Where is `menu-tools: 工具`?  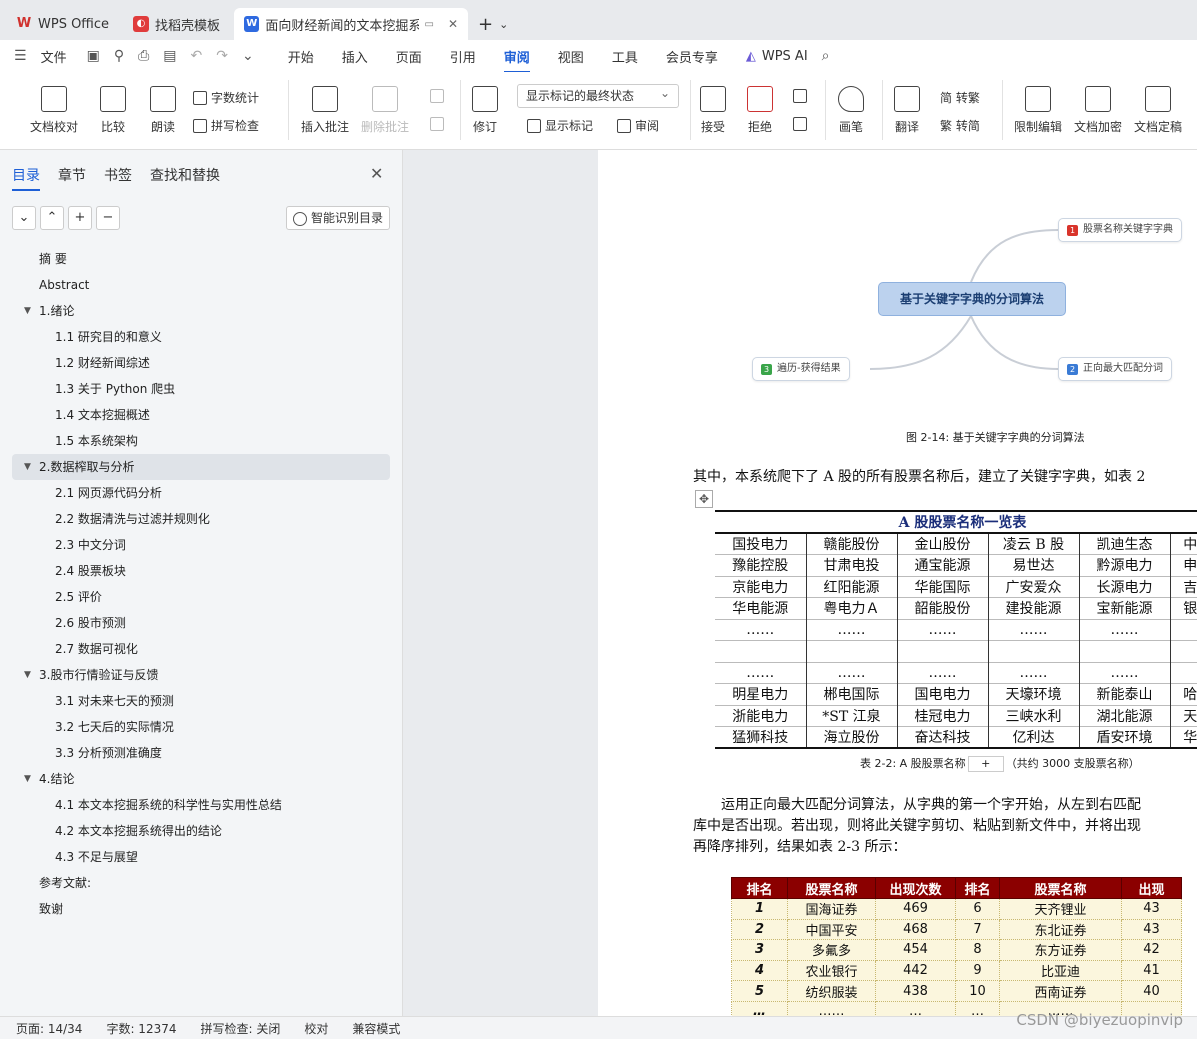 menu-tools: 工具 is located at coordinates (625, 56).